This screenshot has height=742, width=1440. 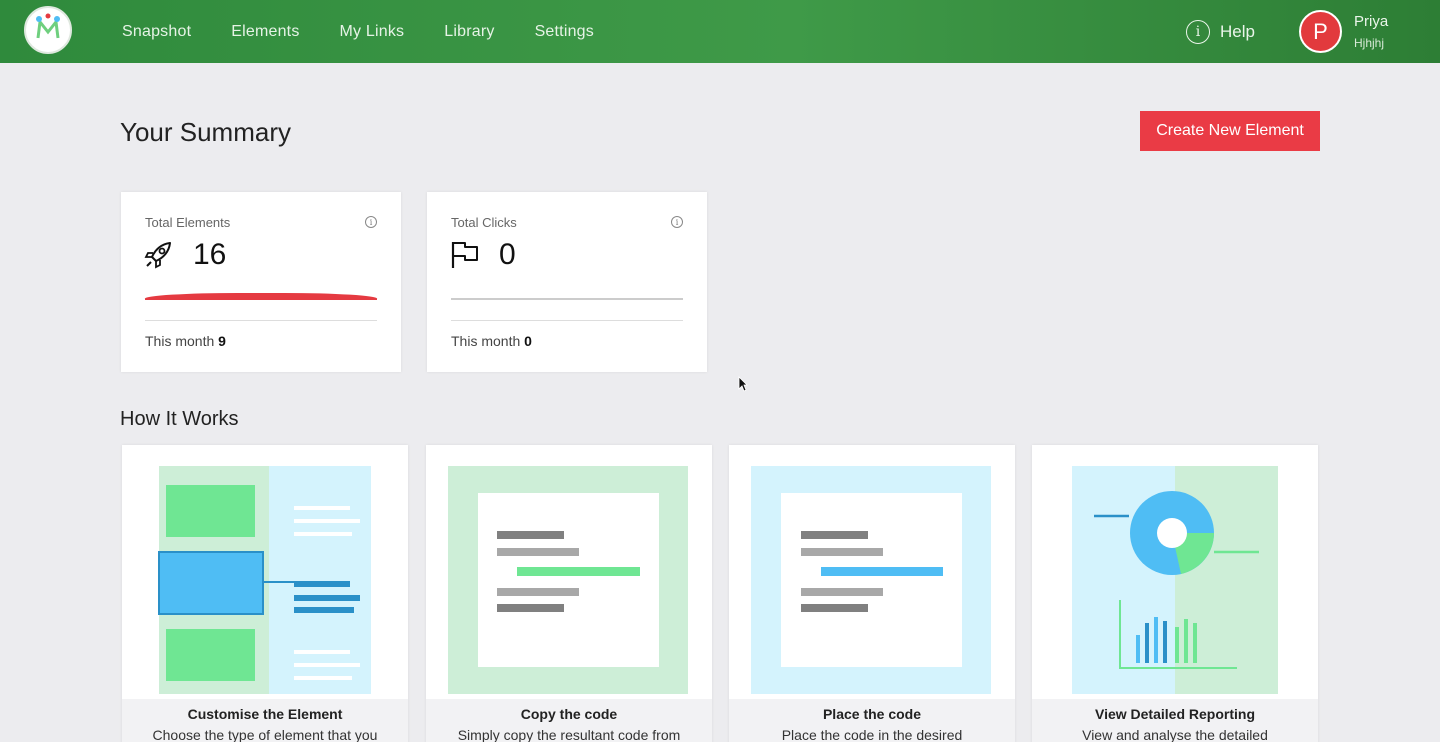 What do you see at coordinates (372, 32) in the screenshot?
I see `nav-item-my-links: My Links` at bounding box center [372, 32].